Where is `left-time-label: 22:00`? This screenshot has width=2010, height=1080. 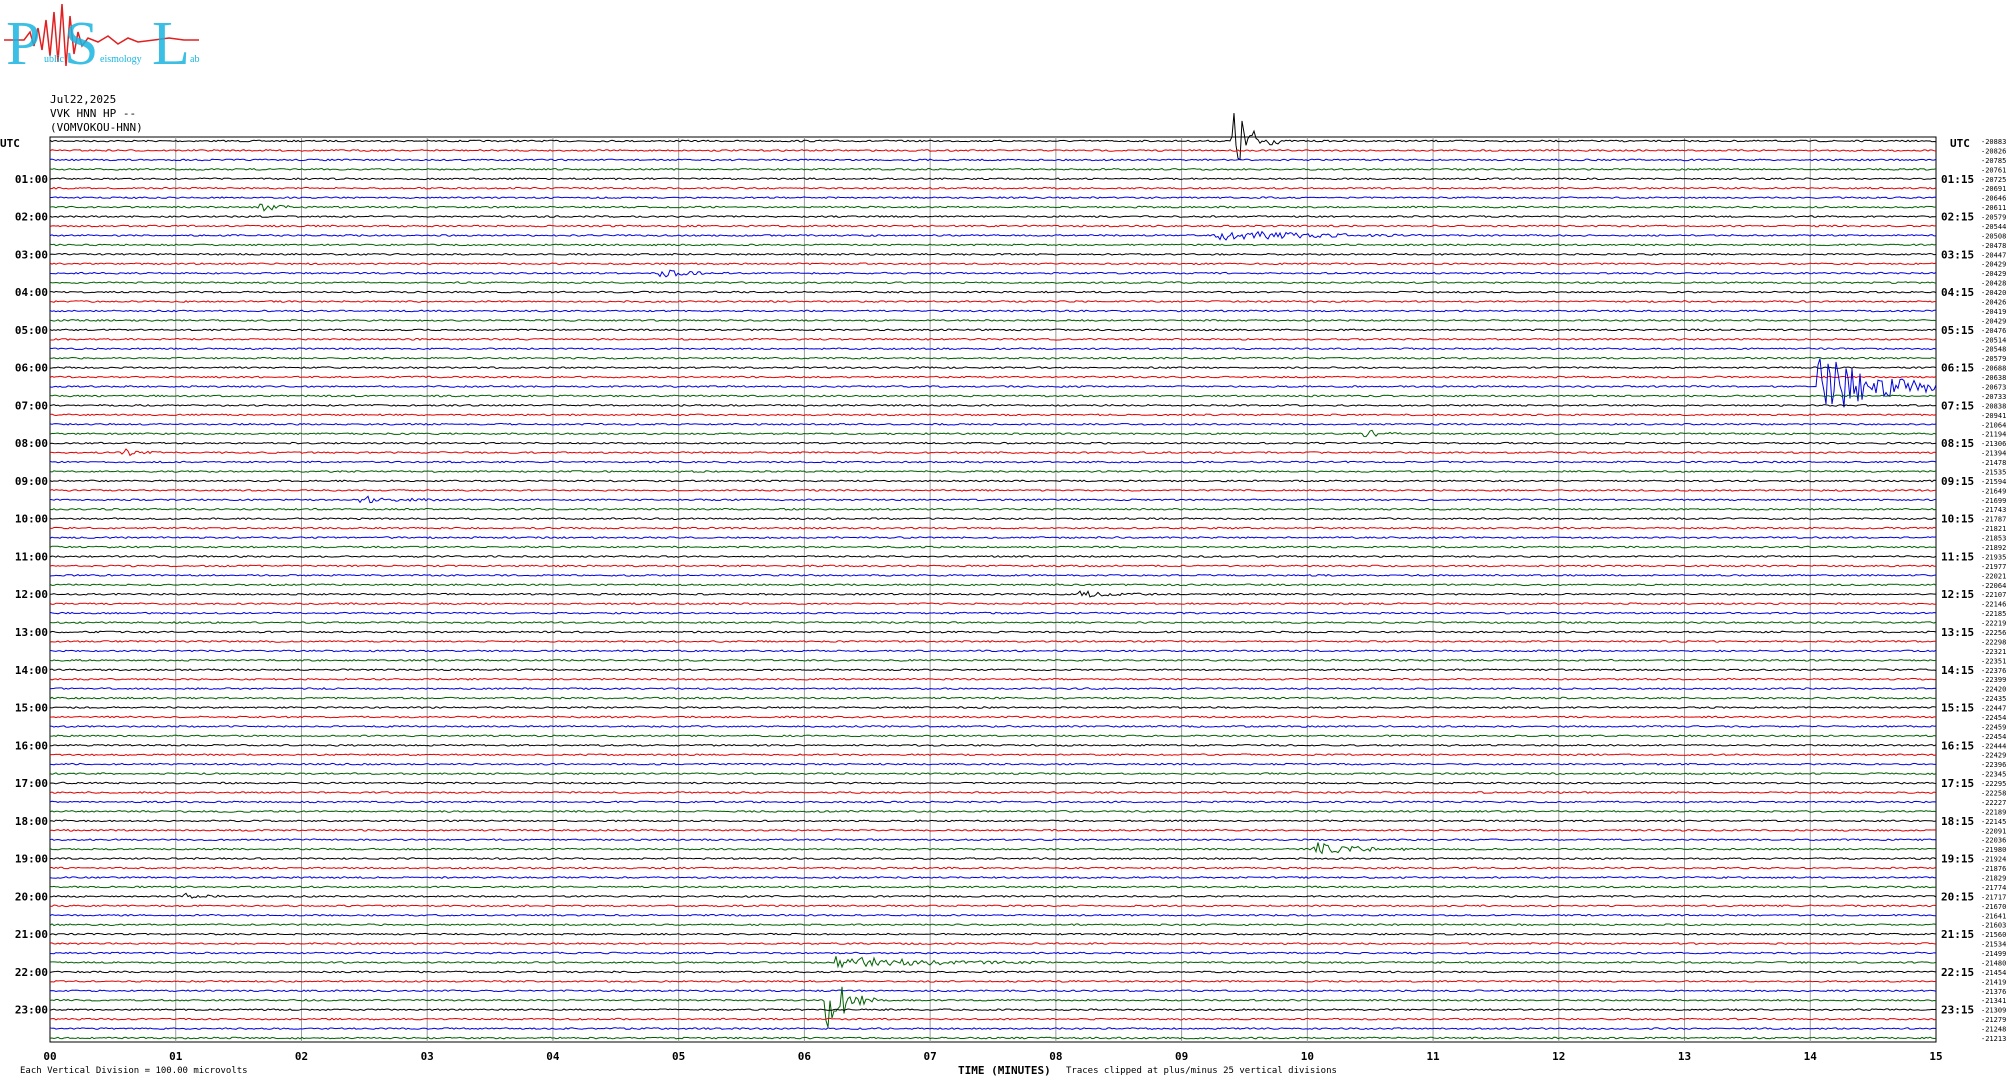 left-time-label: 22:00 is located at coordinates (31, 972).